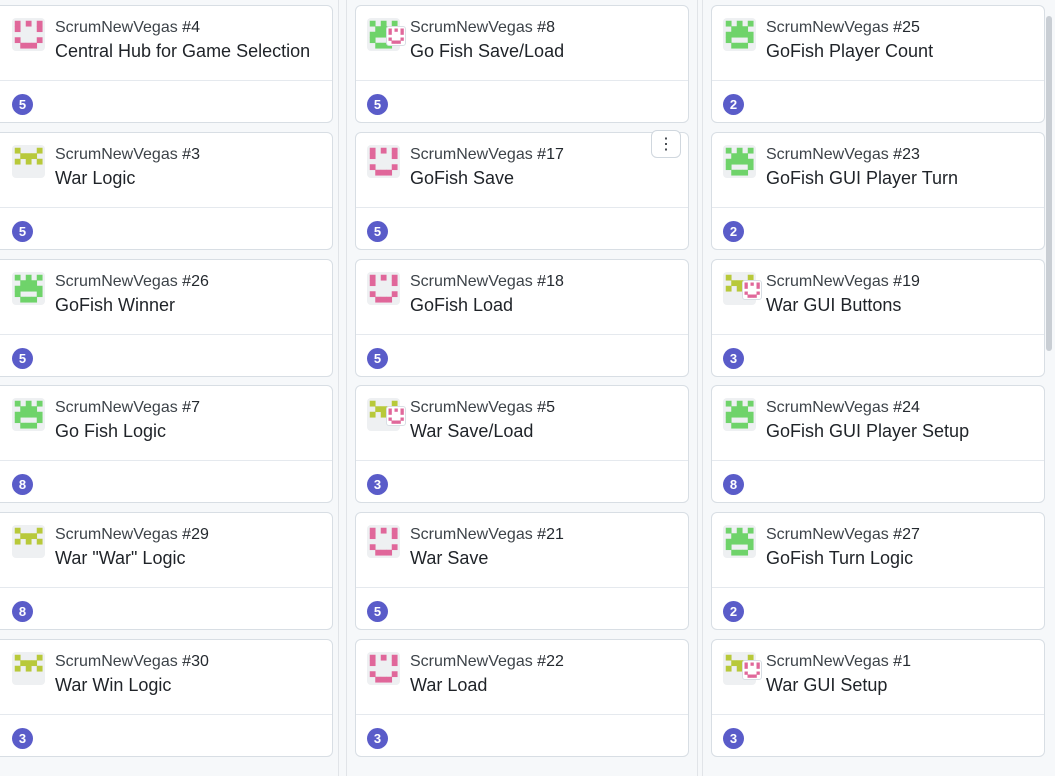 The image size is (1055, 776). Describe the element at coordinates (522, 444) in the screenshot. I see `issue-card: ScrumNewVegas #5 War Save/Load 3` at that location.